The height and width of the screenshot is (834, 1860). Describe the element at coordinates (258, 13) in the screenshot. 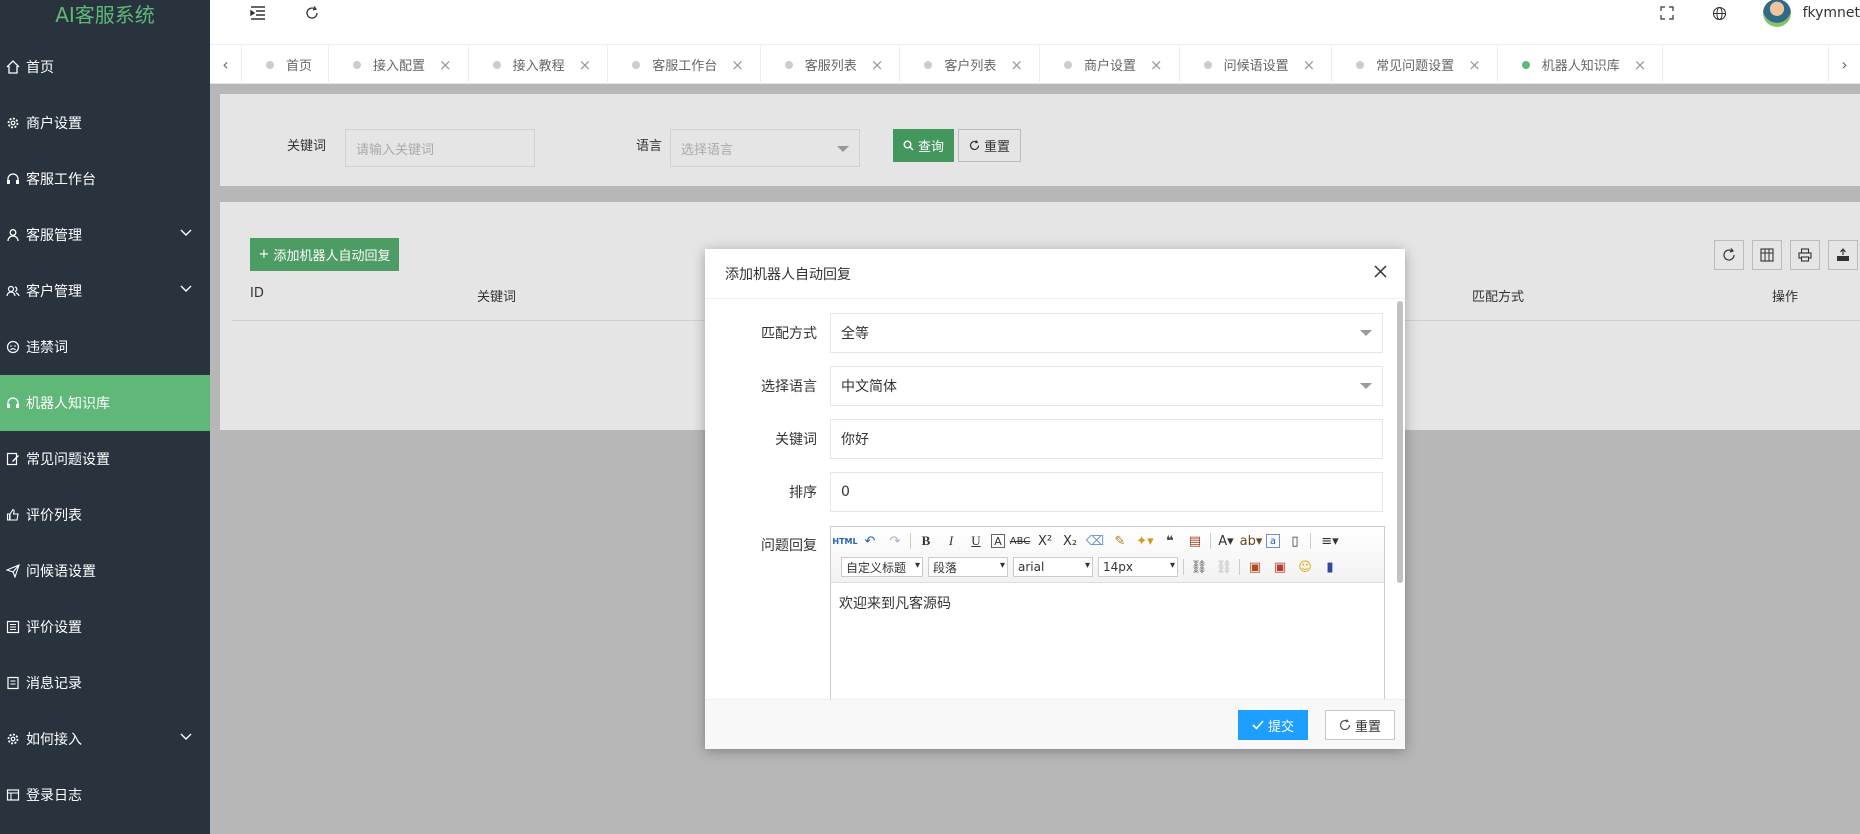

I see `menu-collapse-icon` at that location.